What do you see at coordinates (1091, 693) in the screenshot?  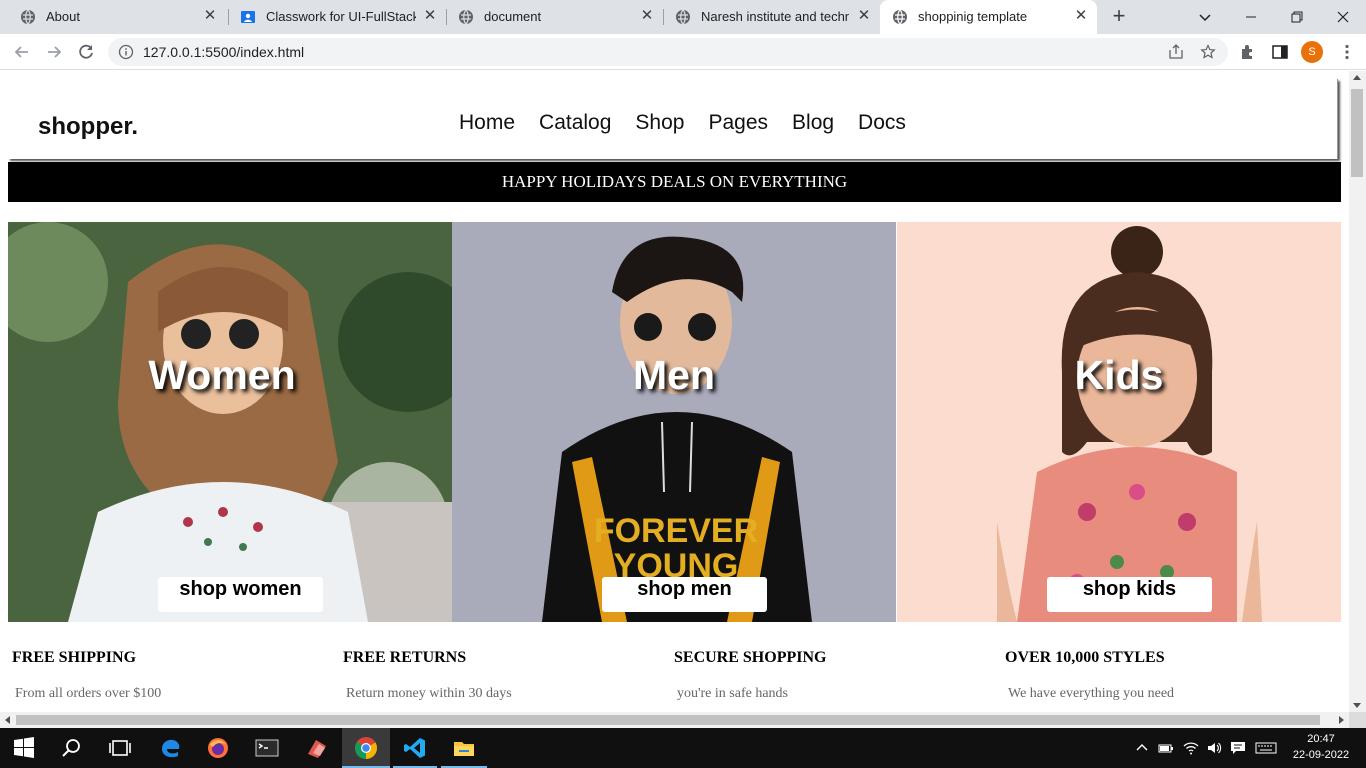 I see `feature-text: We have everything you need` at bounding box center [1091, 693].